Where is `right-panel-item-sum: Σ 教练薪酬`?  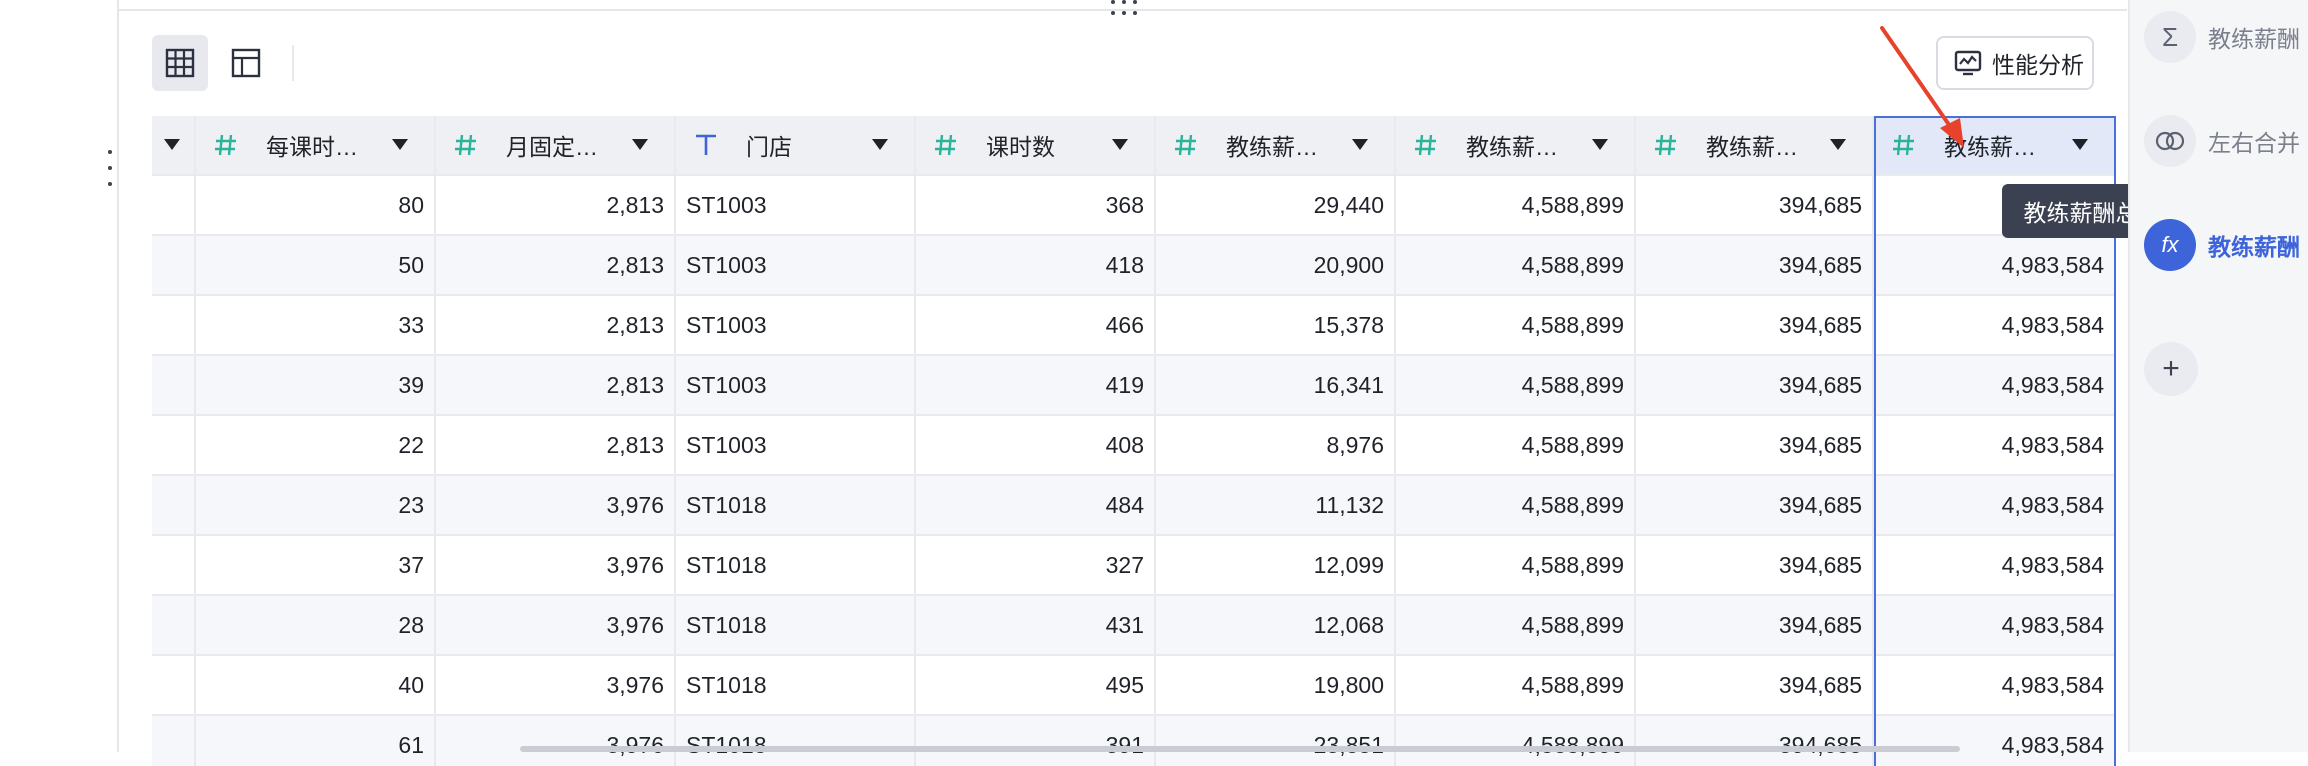 right-panel-item-sum: Σ 教练薪酬 is located at coordinates (2222, 37).